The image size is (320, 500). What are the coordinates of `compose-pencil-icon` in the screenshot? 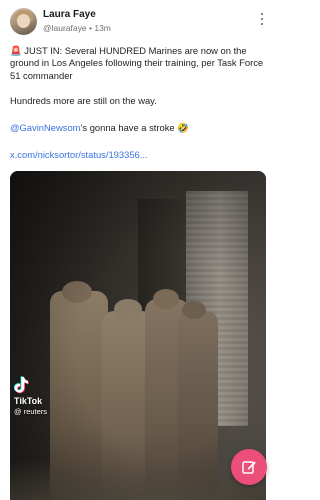 It's located at (249, 467).